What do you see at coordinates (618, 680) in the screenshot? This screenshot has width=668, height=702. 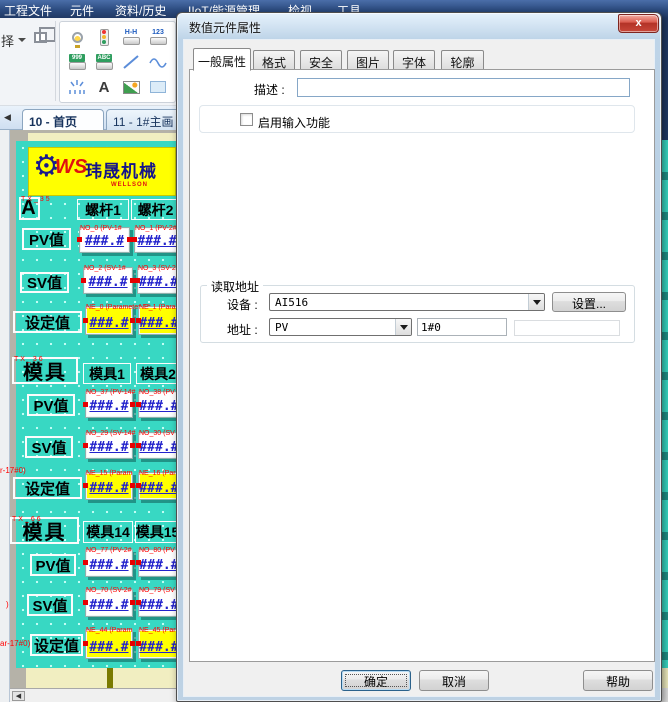 I see `help-button: 帮助` at bounding box center [618, 680].